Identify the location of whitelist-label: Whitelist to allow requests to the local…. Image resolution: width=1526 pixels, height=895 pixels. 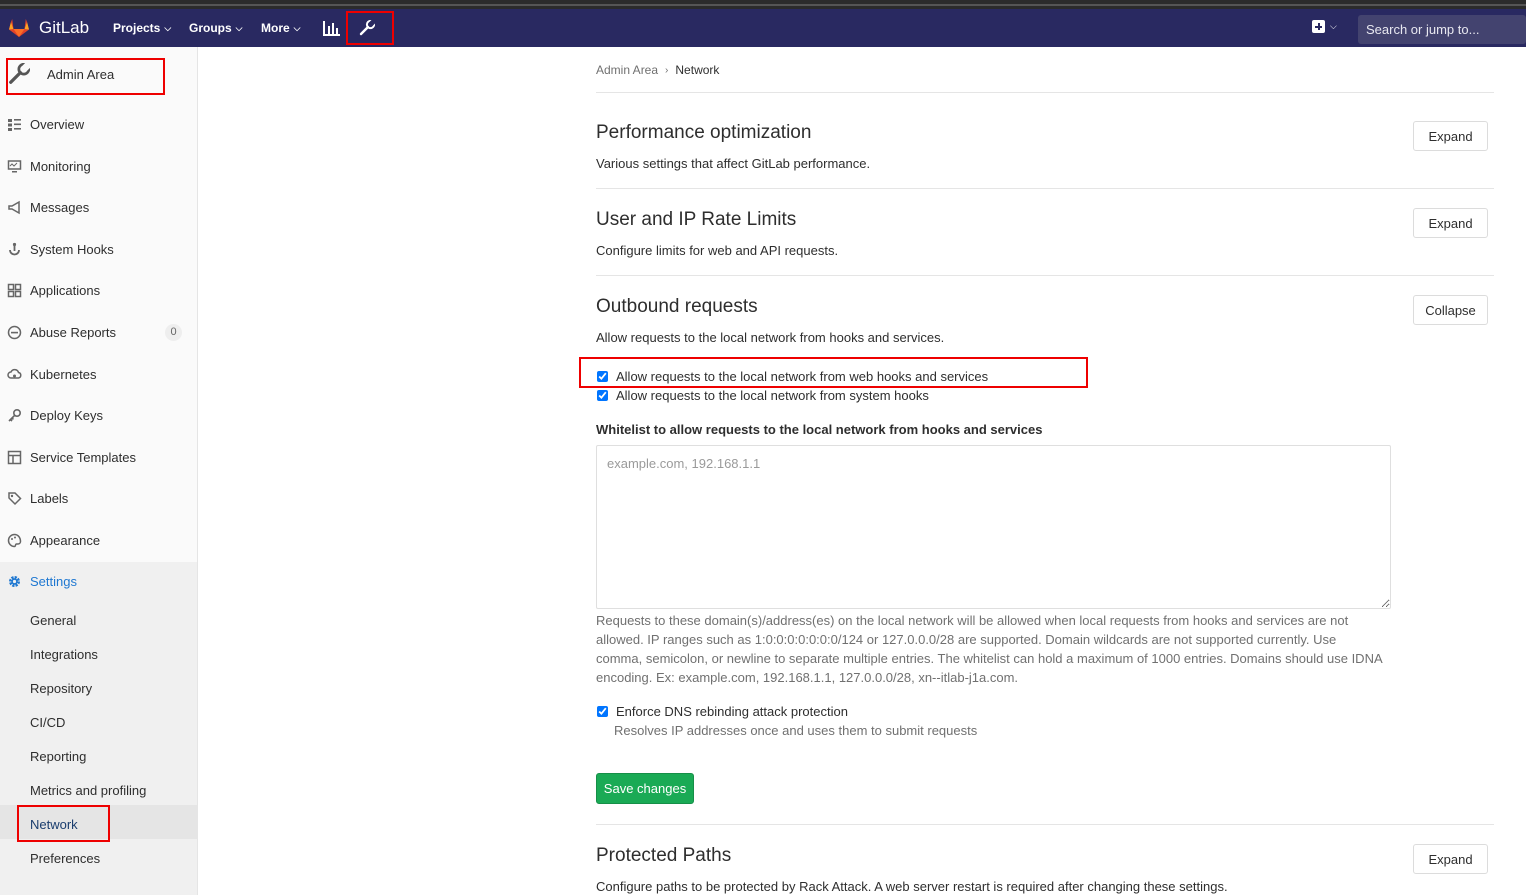
(819, 429).